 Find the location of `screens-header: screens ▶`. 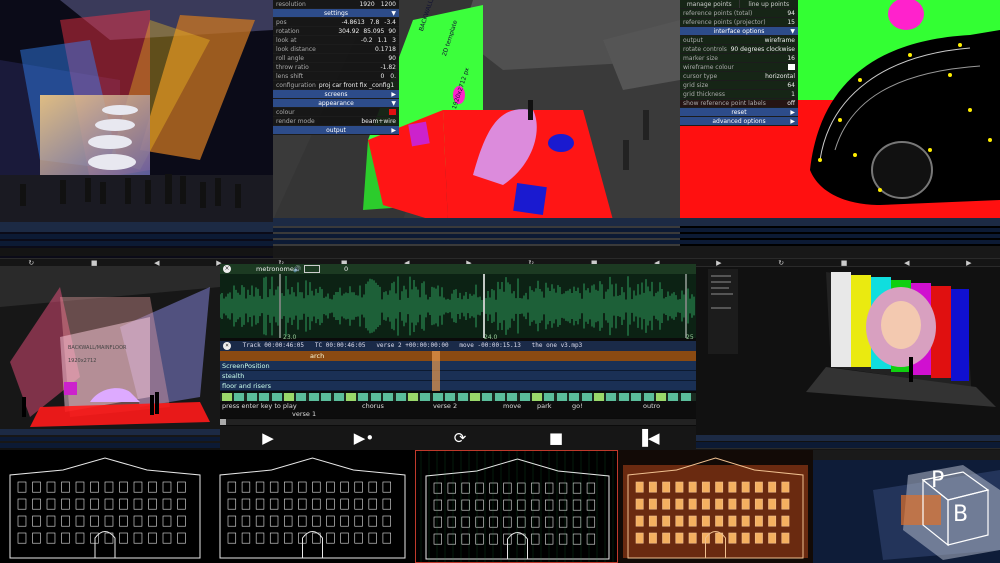

screens-header: screens ▶ is located at coordinates (336, 94).